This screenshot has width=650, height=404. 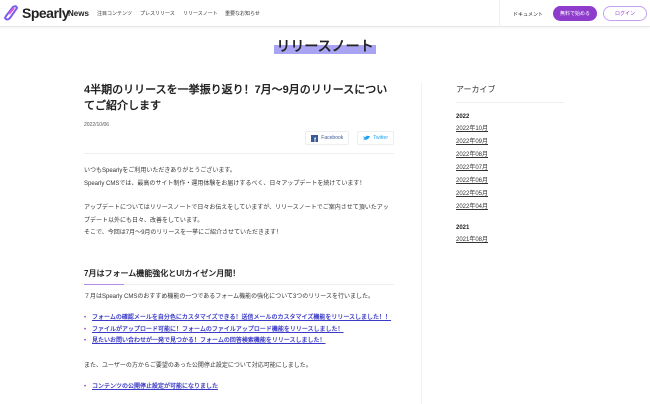 What do you see at coordinates (78, 13) in the screenshot?
I see `news-label: News` at bounding box center [78, 13].